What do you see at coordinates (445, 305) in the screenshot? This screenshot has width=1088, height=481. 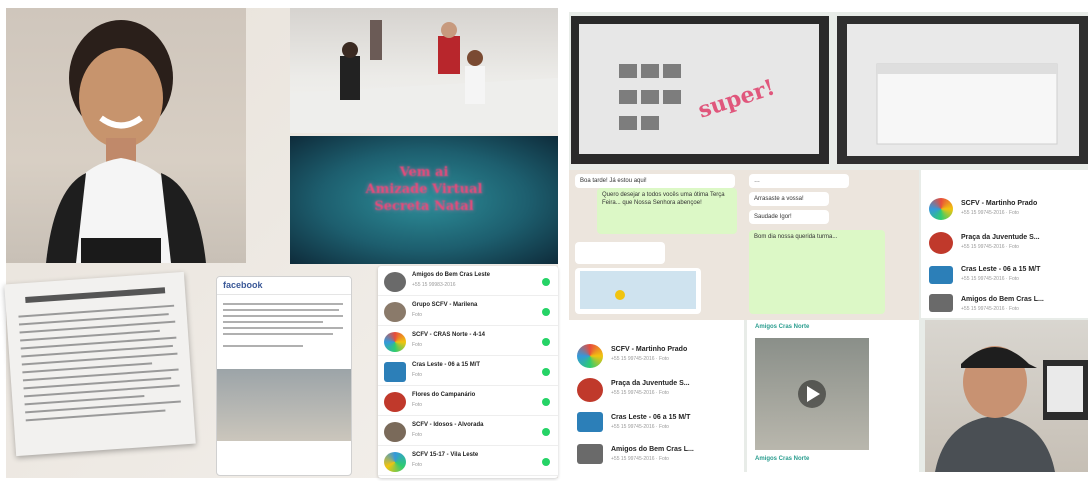 I see `chat-name: Grupo SCFV - Marilena` at bounding box center [445, 305].